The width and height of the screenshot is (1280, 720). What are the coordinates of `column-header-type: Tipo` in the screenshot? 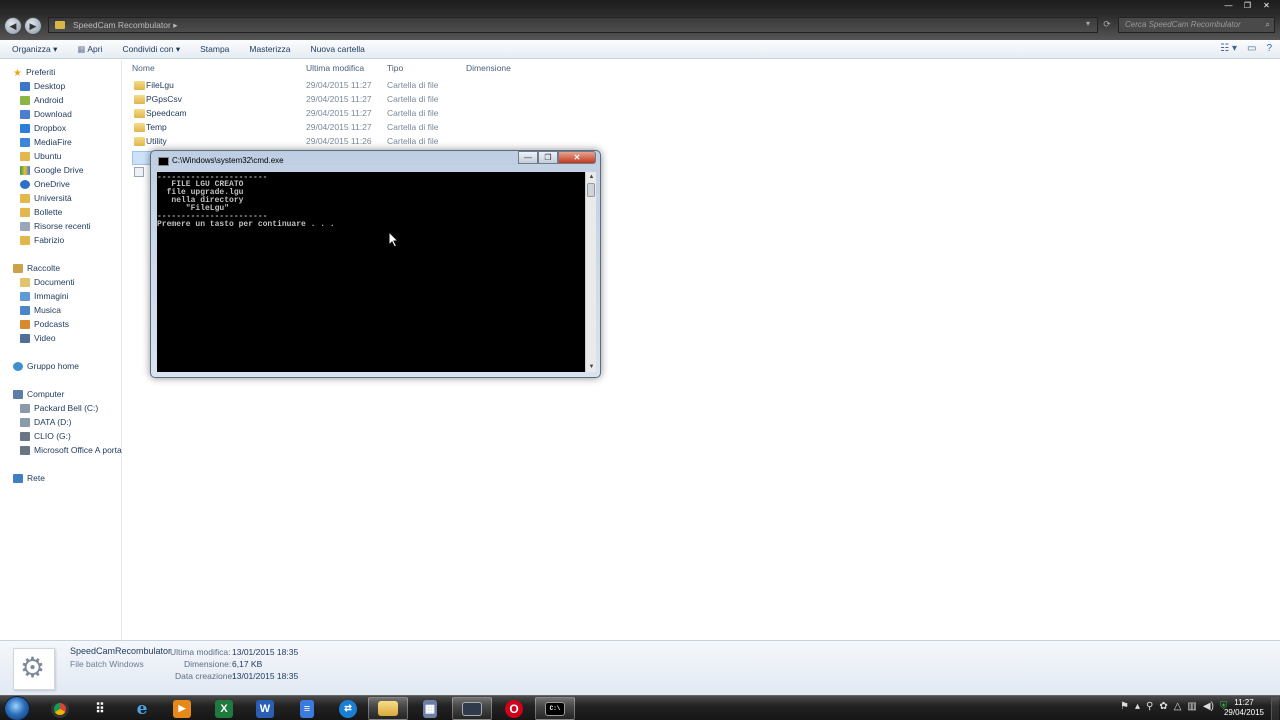 It's located at (395, 68).